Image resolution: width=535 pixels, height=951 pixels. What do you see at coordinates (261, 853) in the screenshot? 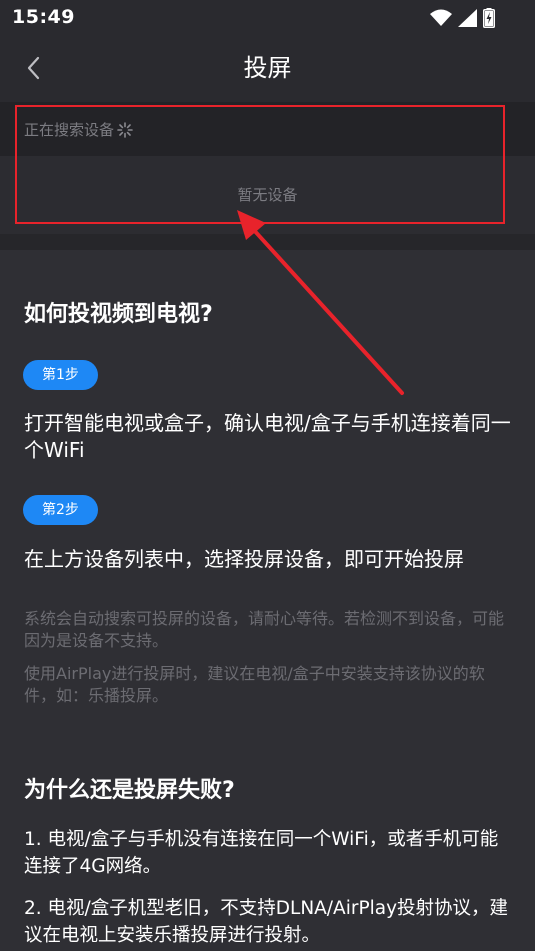
I see `failure-reason-1: 1. 电视/盒子与手机没有连接在同一个WiFi，或者手机可能连接了4G网络。` at bounding box center [261, 853].